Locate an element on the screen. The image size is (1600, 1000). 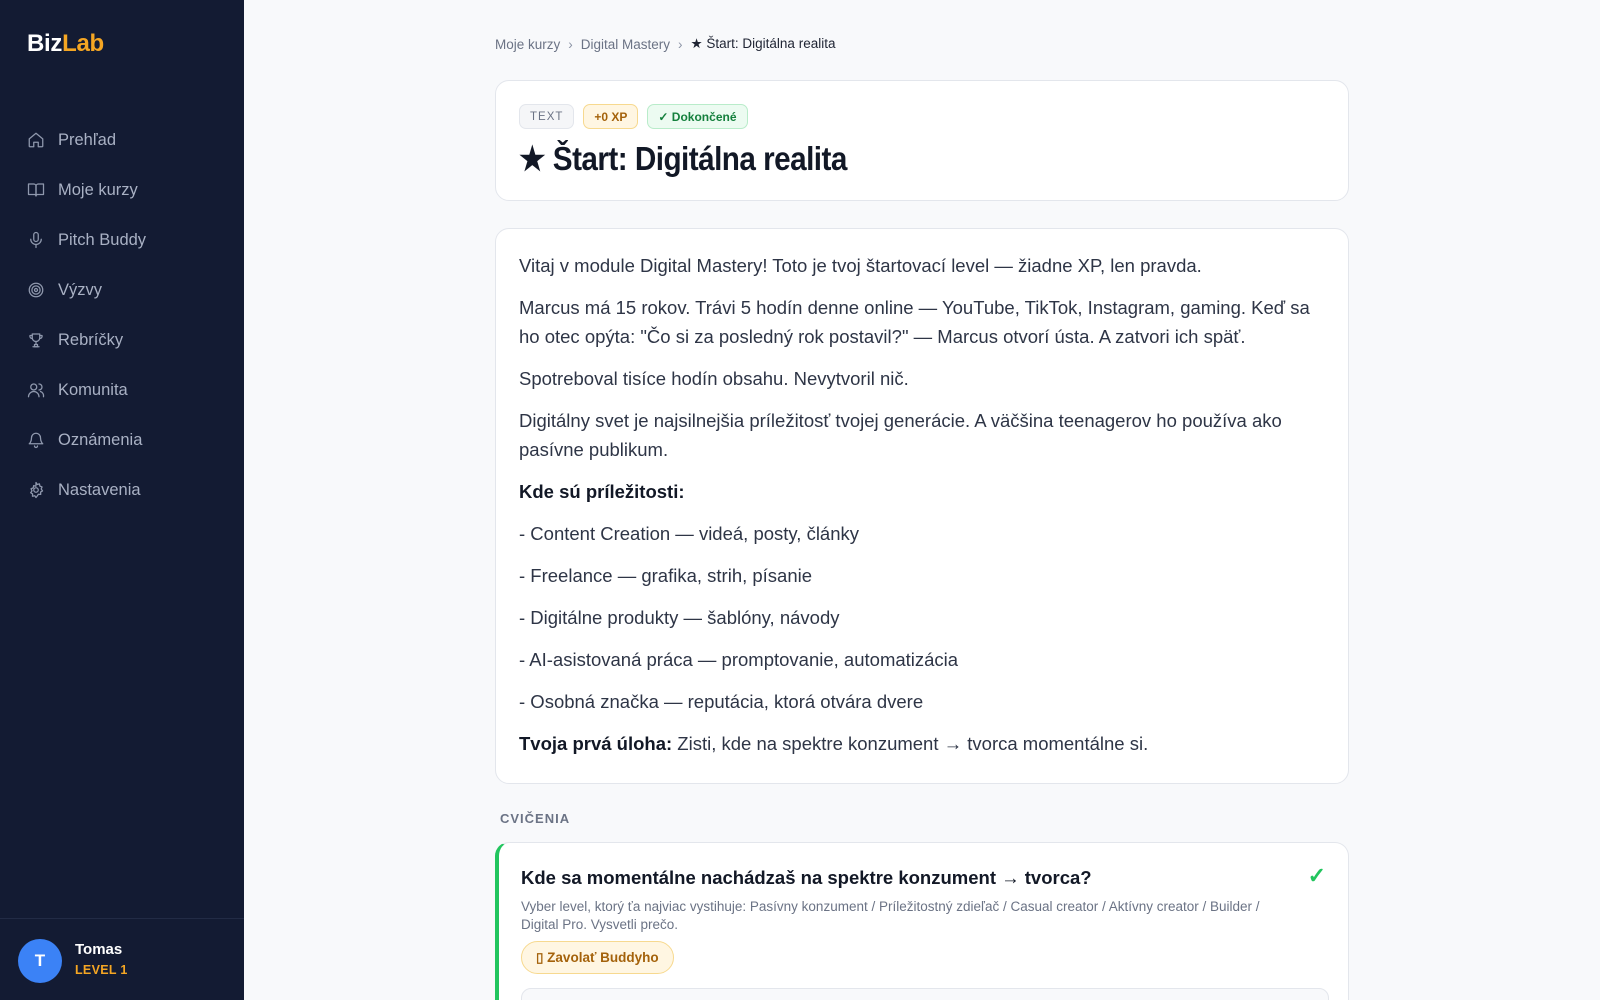
exercise-answer-field is located at coordinates (925, 994).